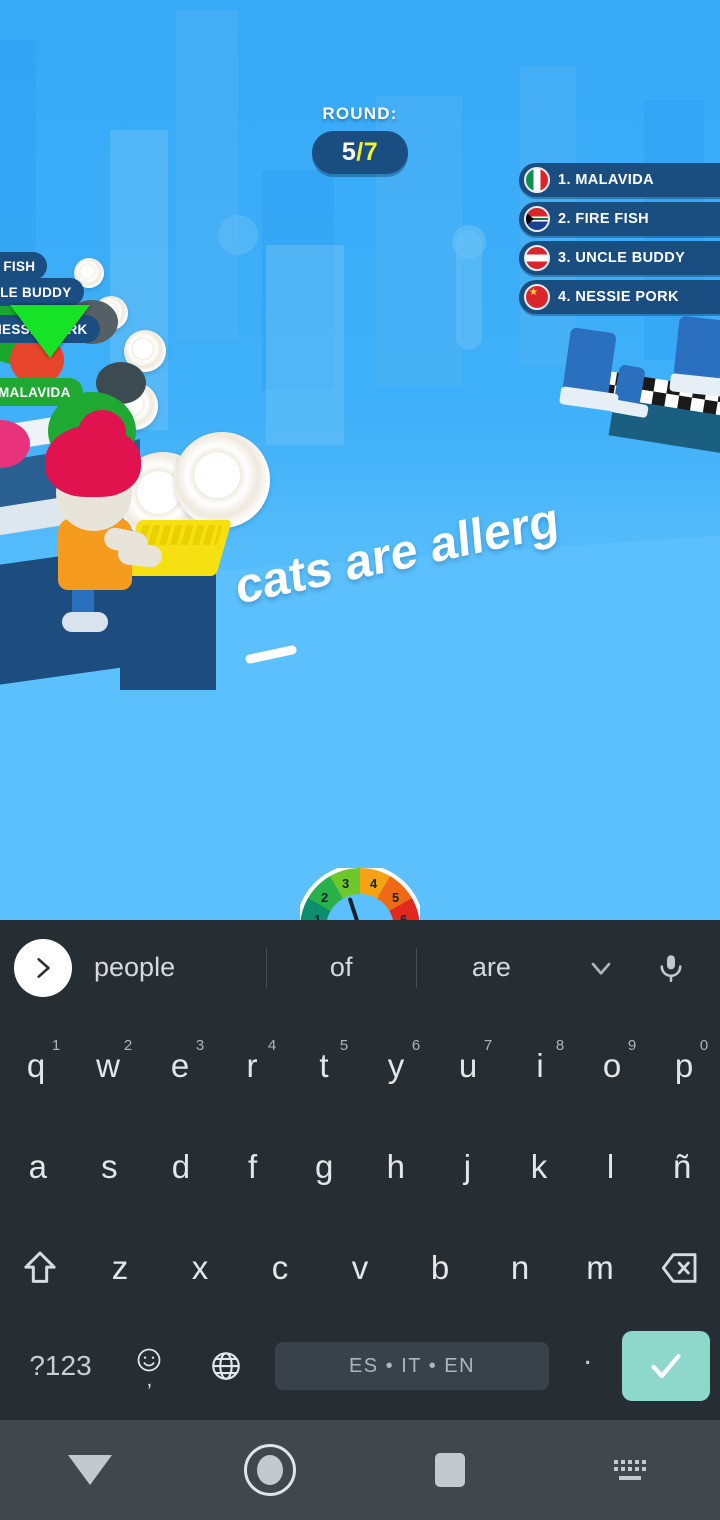 The height and width of the screenshot is (1520, 720). I want to click on keyboard-row-1: 1q 2w 3e 4r 5t 6y 7u 8i 9o 0p, so click(360, 1065).